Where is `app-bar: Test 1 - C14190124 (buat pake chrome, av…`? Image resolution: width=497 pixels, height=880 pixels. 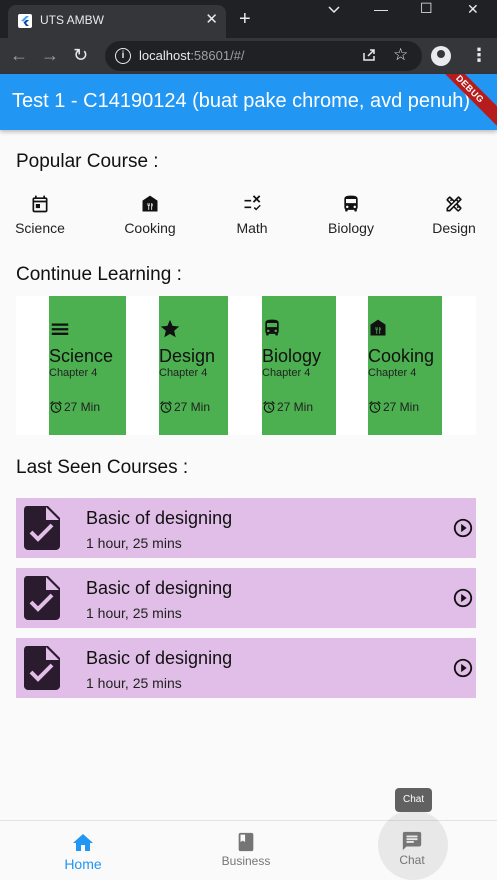 app-bar: Test 1 - C14190124 (buat pake chrome, av… is located at coordinates (248, 102).